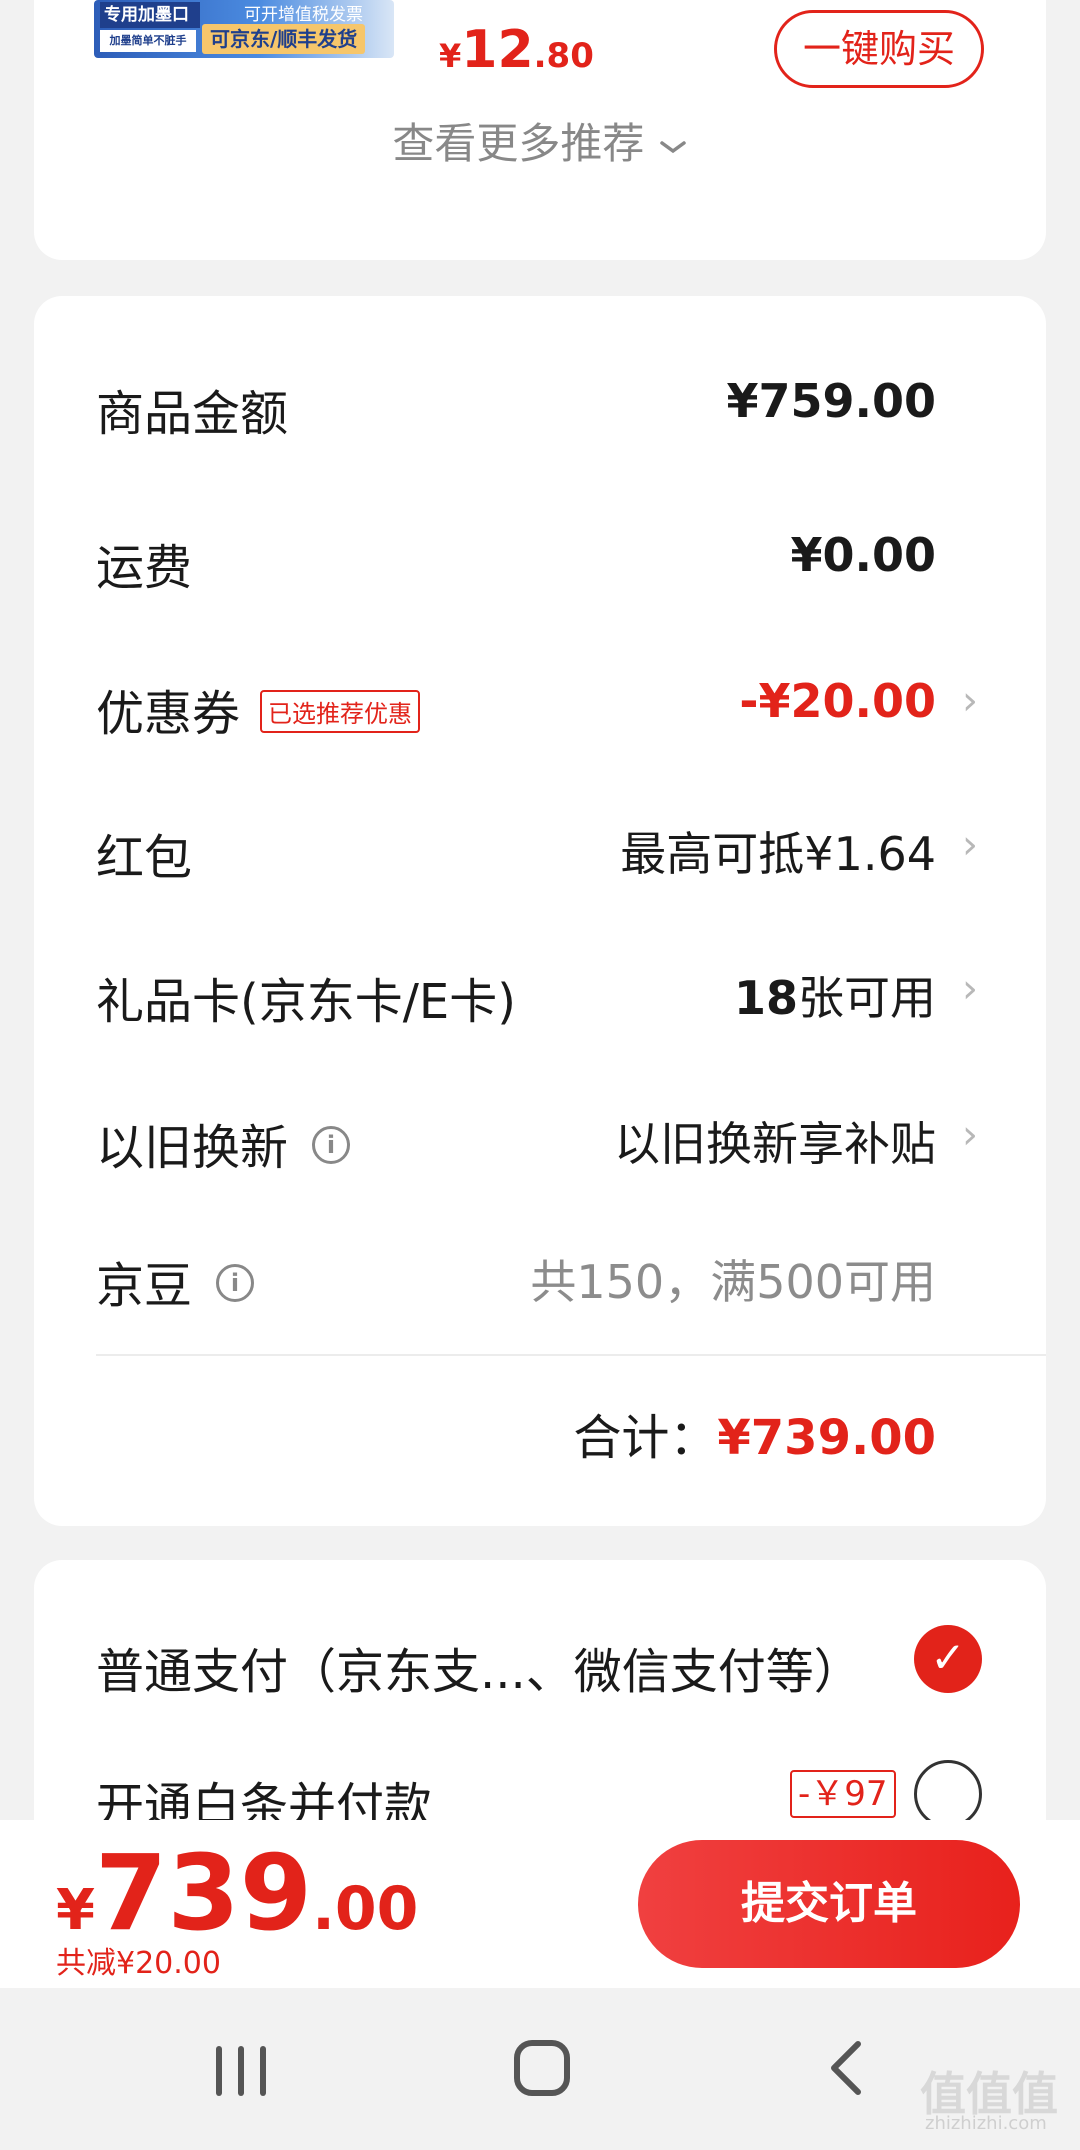 The image size is (1080, 2150). I want to click on chevron-down-icon, so click(672, 146).